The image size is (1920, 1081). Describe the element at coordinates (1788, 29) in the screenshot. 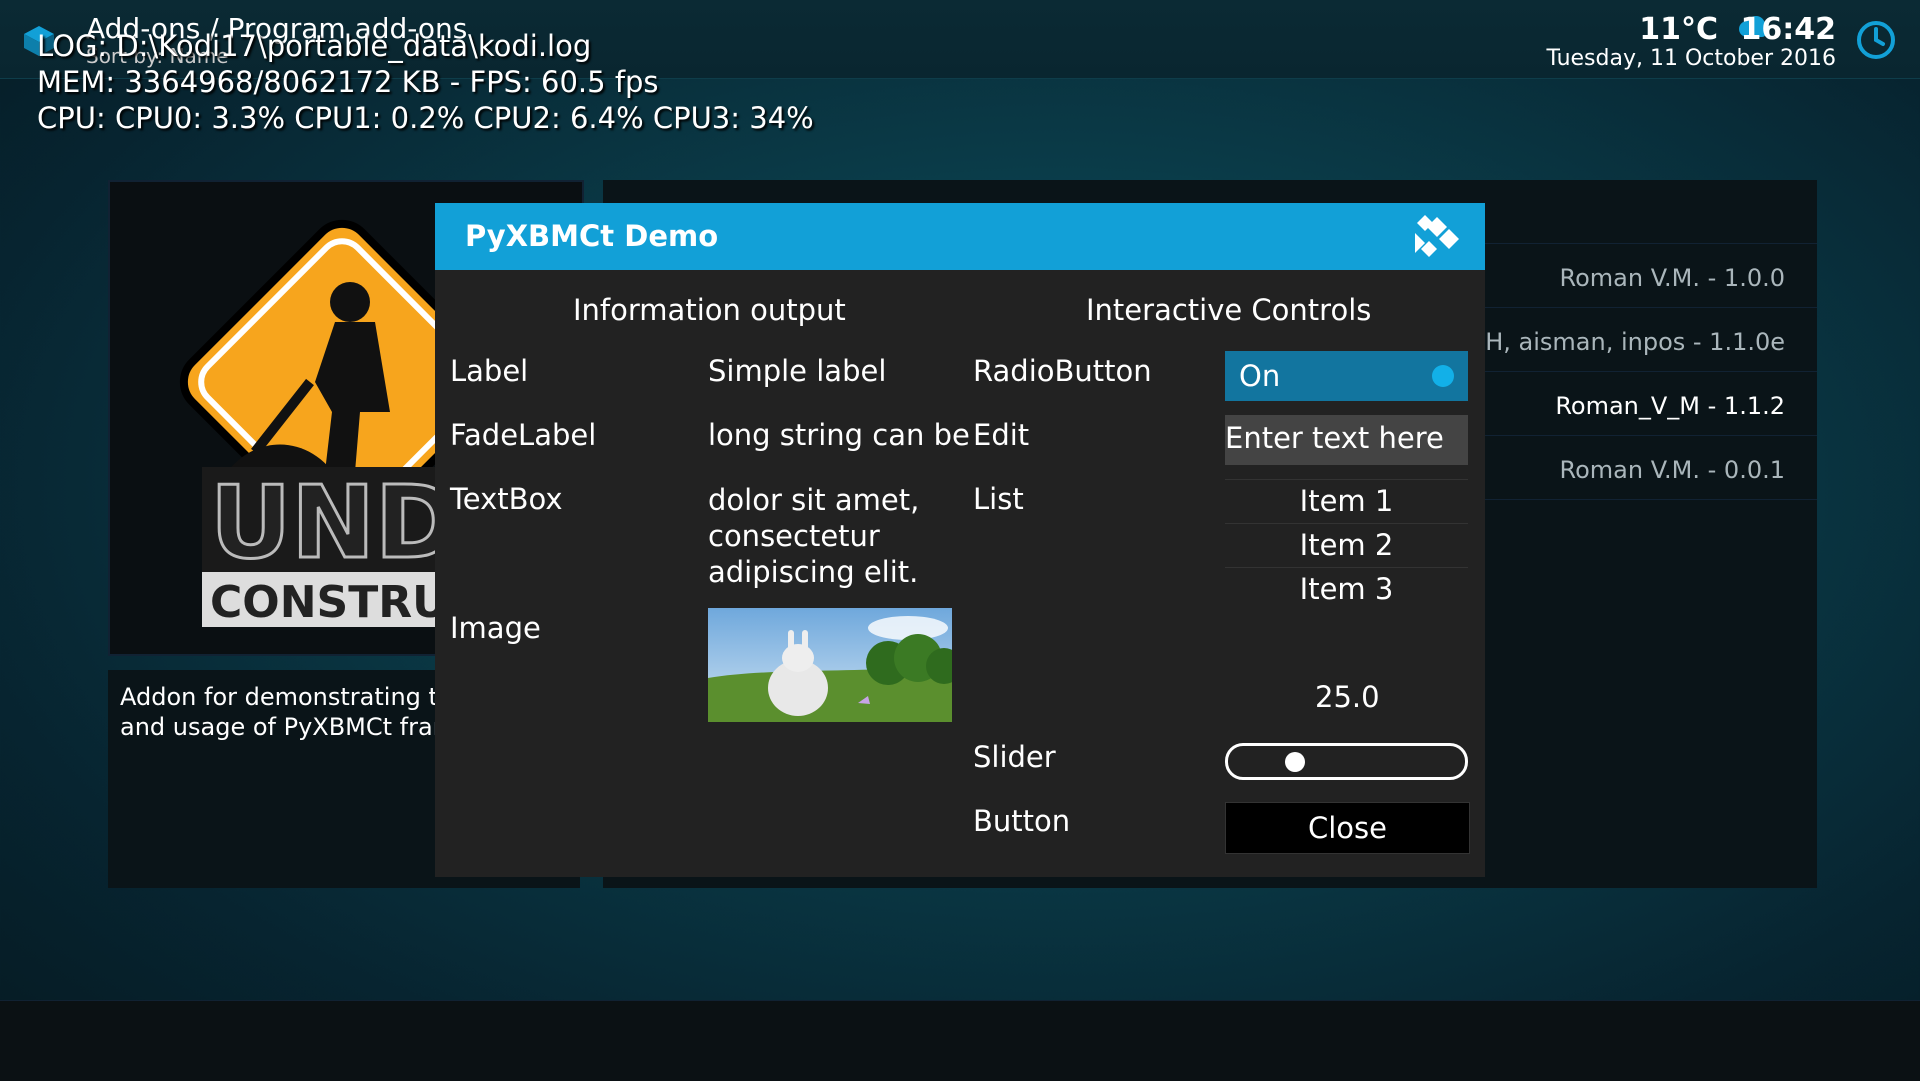

I see `clock-time: 16:42` at that location.